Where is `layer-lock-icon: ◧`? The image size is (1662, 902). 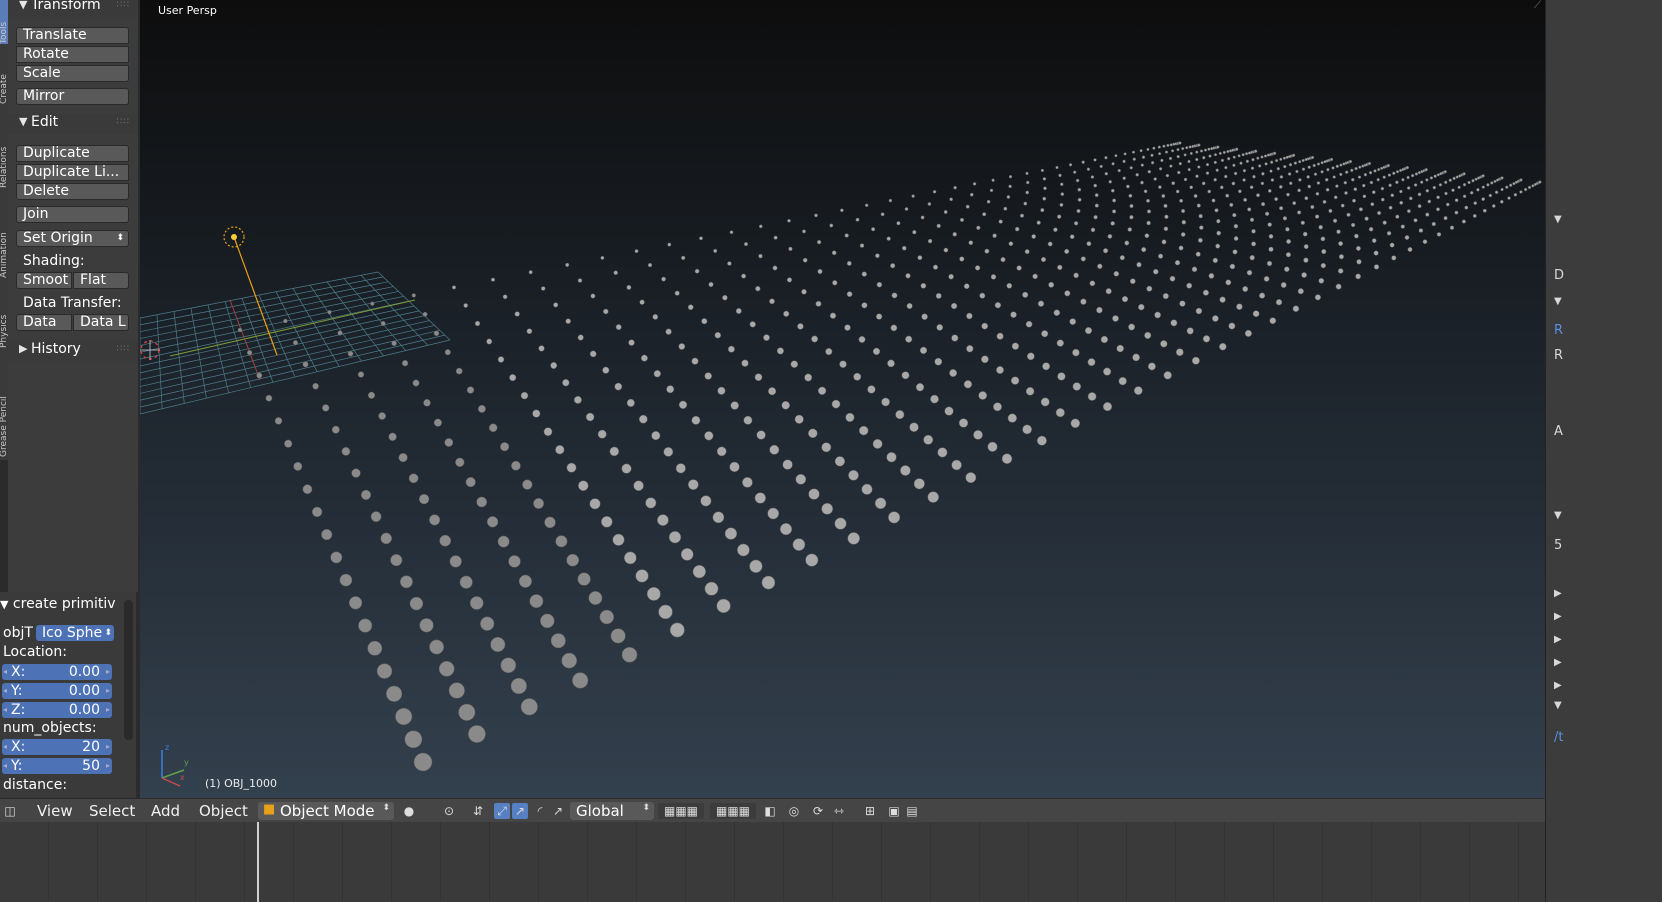
layer-lock-icon: ◧ is located at coordinates (770, 811).